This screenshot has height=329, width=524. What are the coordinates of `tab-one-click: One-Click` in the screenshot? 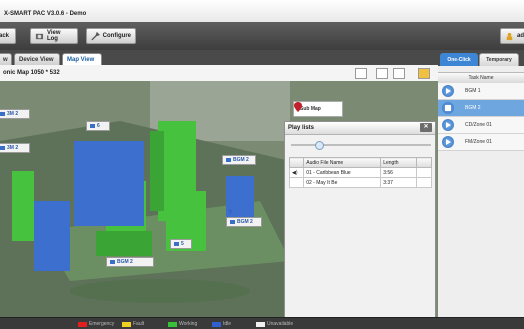 It's located at (459, 59).